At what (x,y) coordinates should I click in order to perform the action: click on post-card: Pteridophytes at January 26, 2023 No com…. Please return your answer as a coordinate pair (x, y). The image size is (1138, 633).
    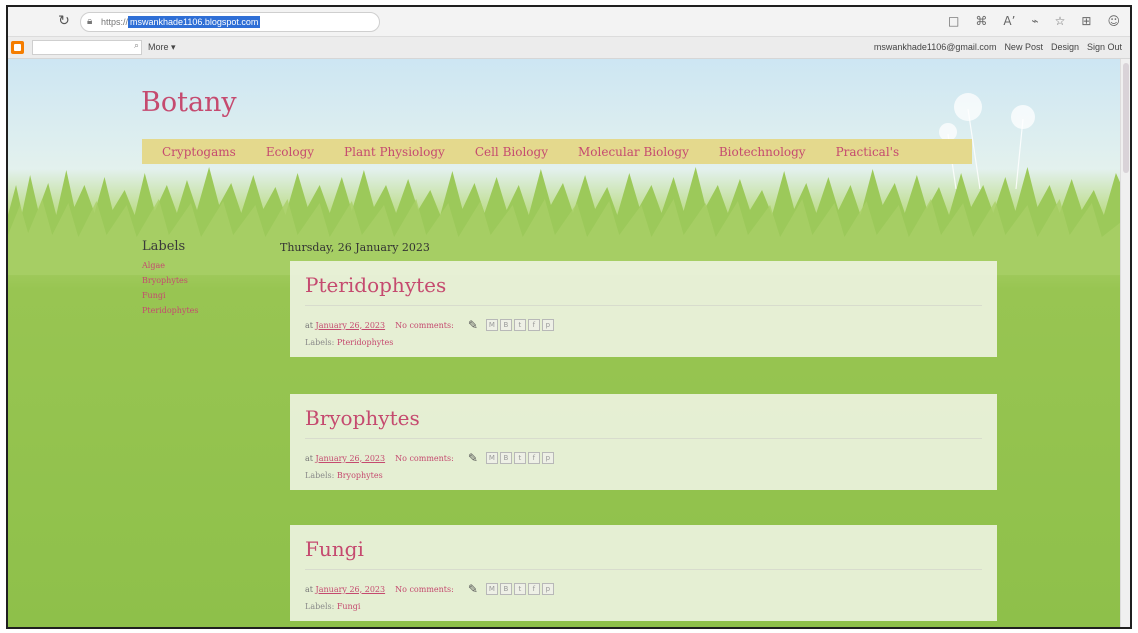
    Looking at the image, I should click on (643, 309).